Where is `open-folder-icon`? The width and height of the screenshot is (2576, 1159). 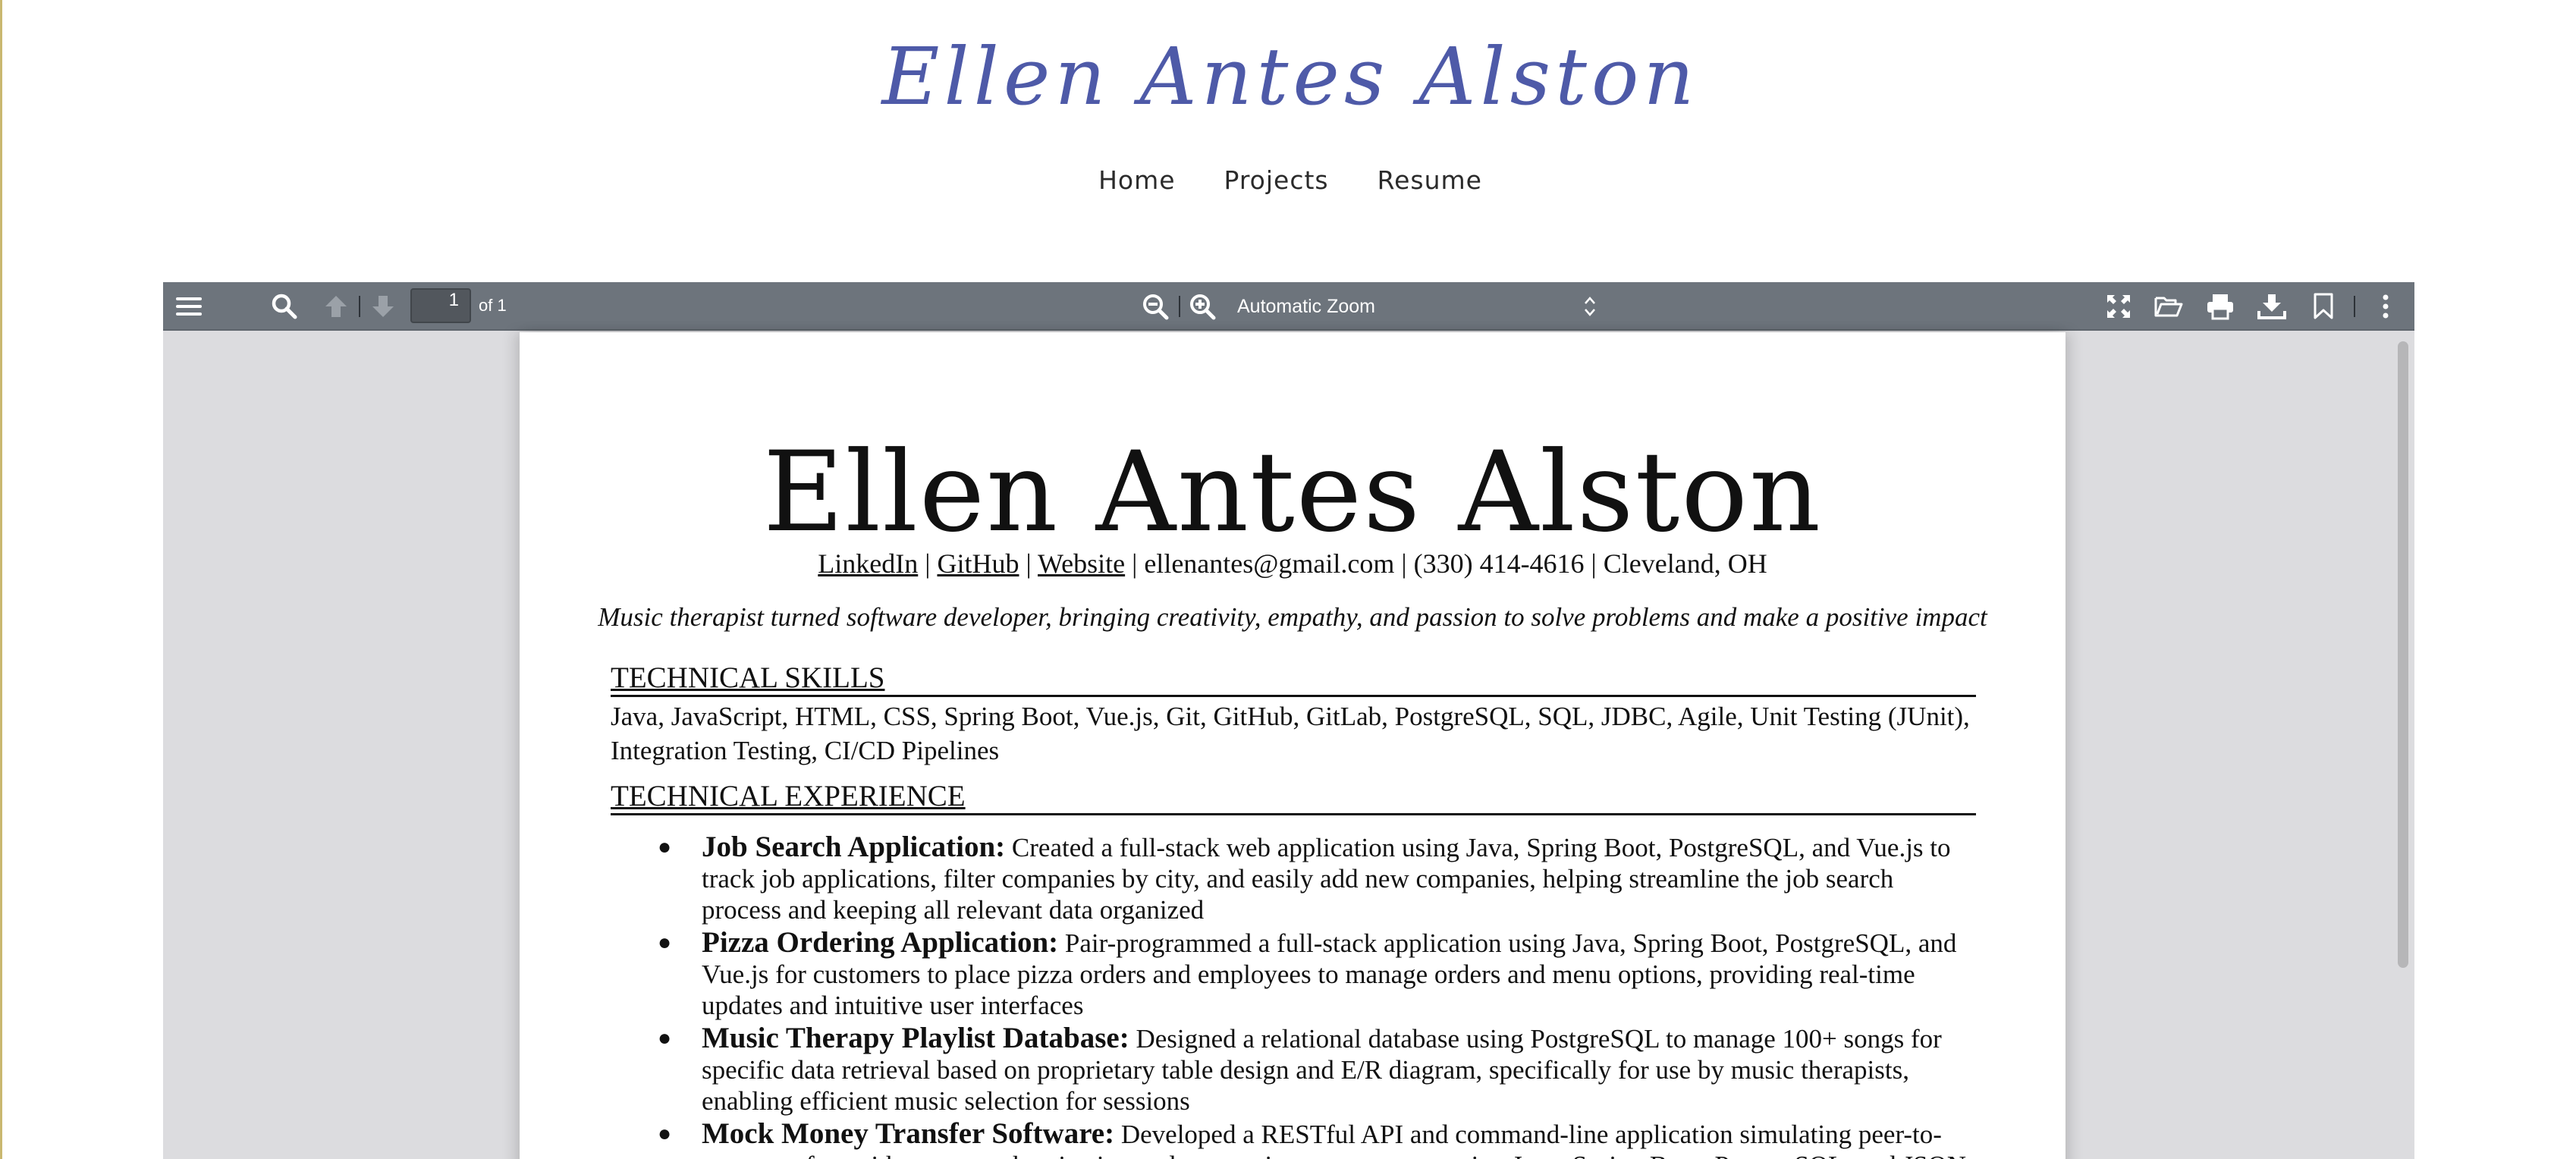 open-folder-icon is located at coordinates (2168, 306).